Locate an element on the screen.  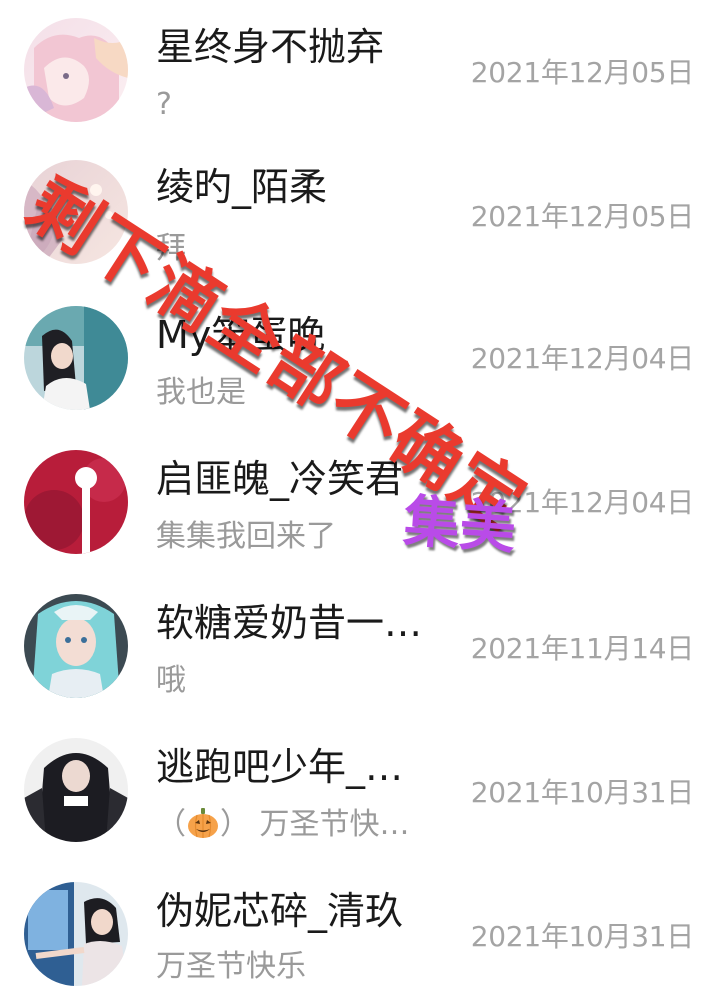
chat-item: 绫旳_陌柔 拜 2021年12月05日 is located at coordinates (360, 216).